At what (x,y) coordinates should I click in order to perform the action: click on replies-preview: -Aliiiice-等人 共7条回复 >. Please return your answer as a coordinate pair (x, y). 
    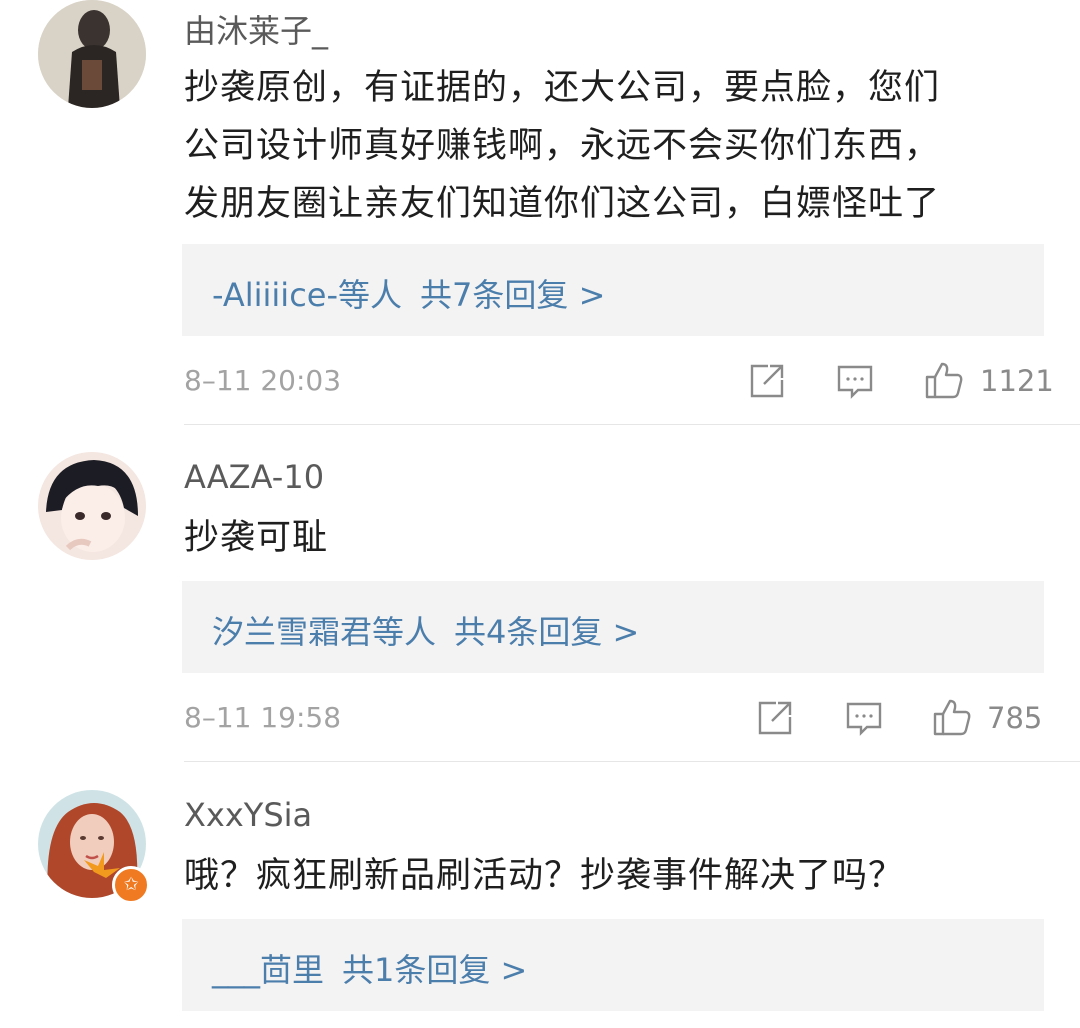
    Looking at the image, I should click on (613, 290).